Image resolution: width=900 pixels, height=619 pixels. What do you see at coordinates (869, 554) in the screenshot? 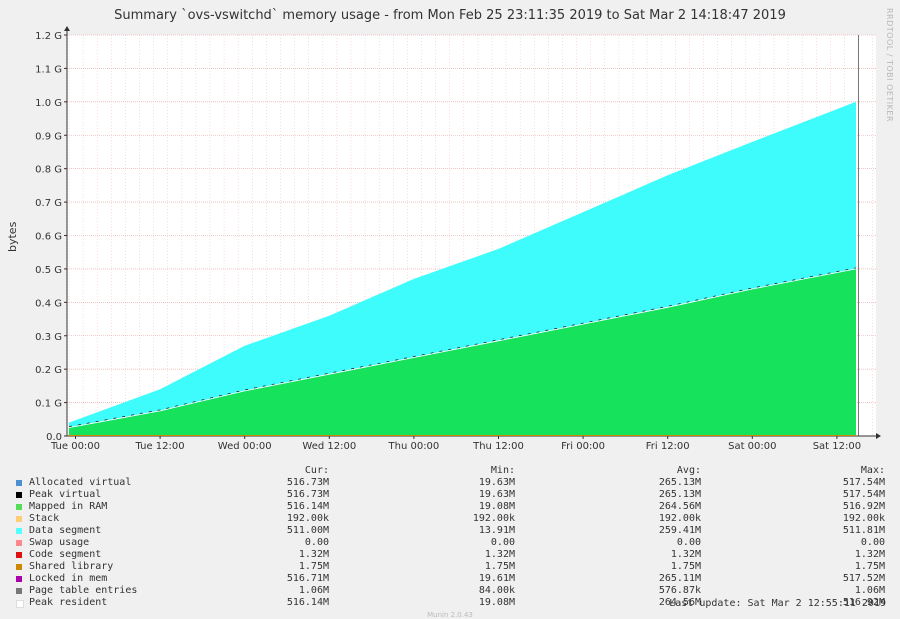
I see `legend-max-value: 1.32M` at bounding box center [869, 554].